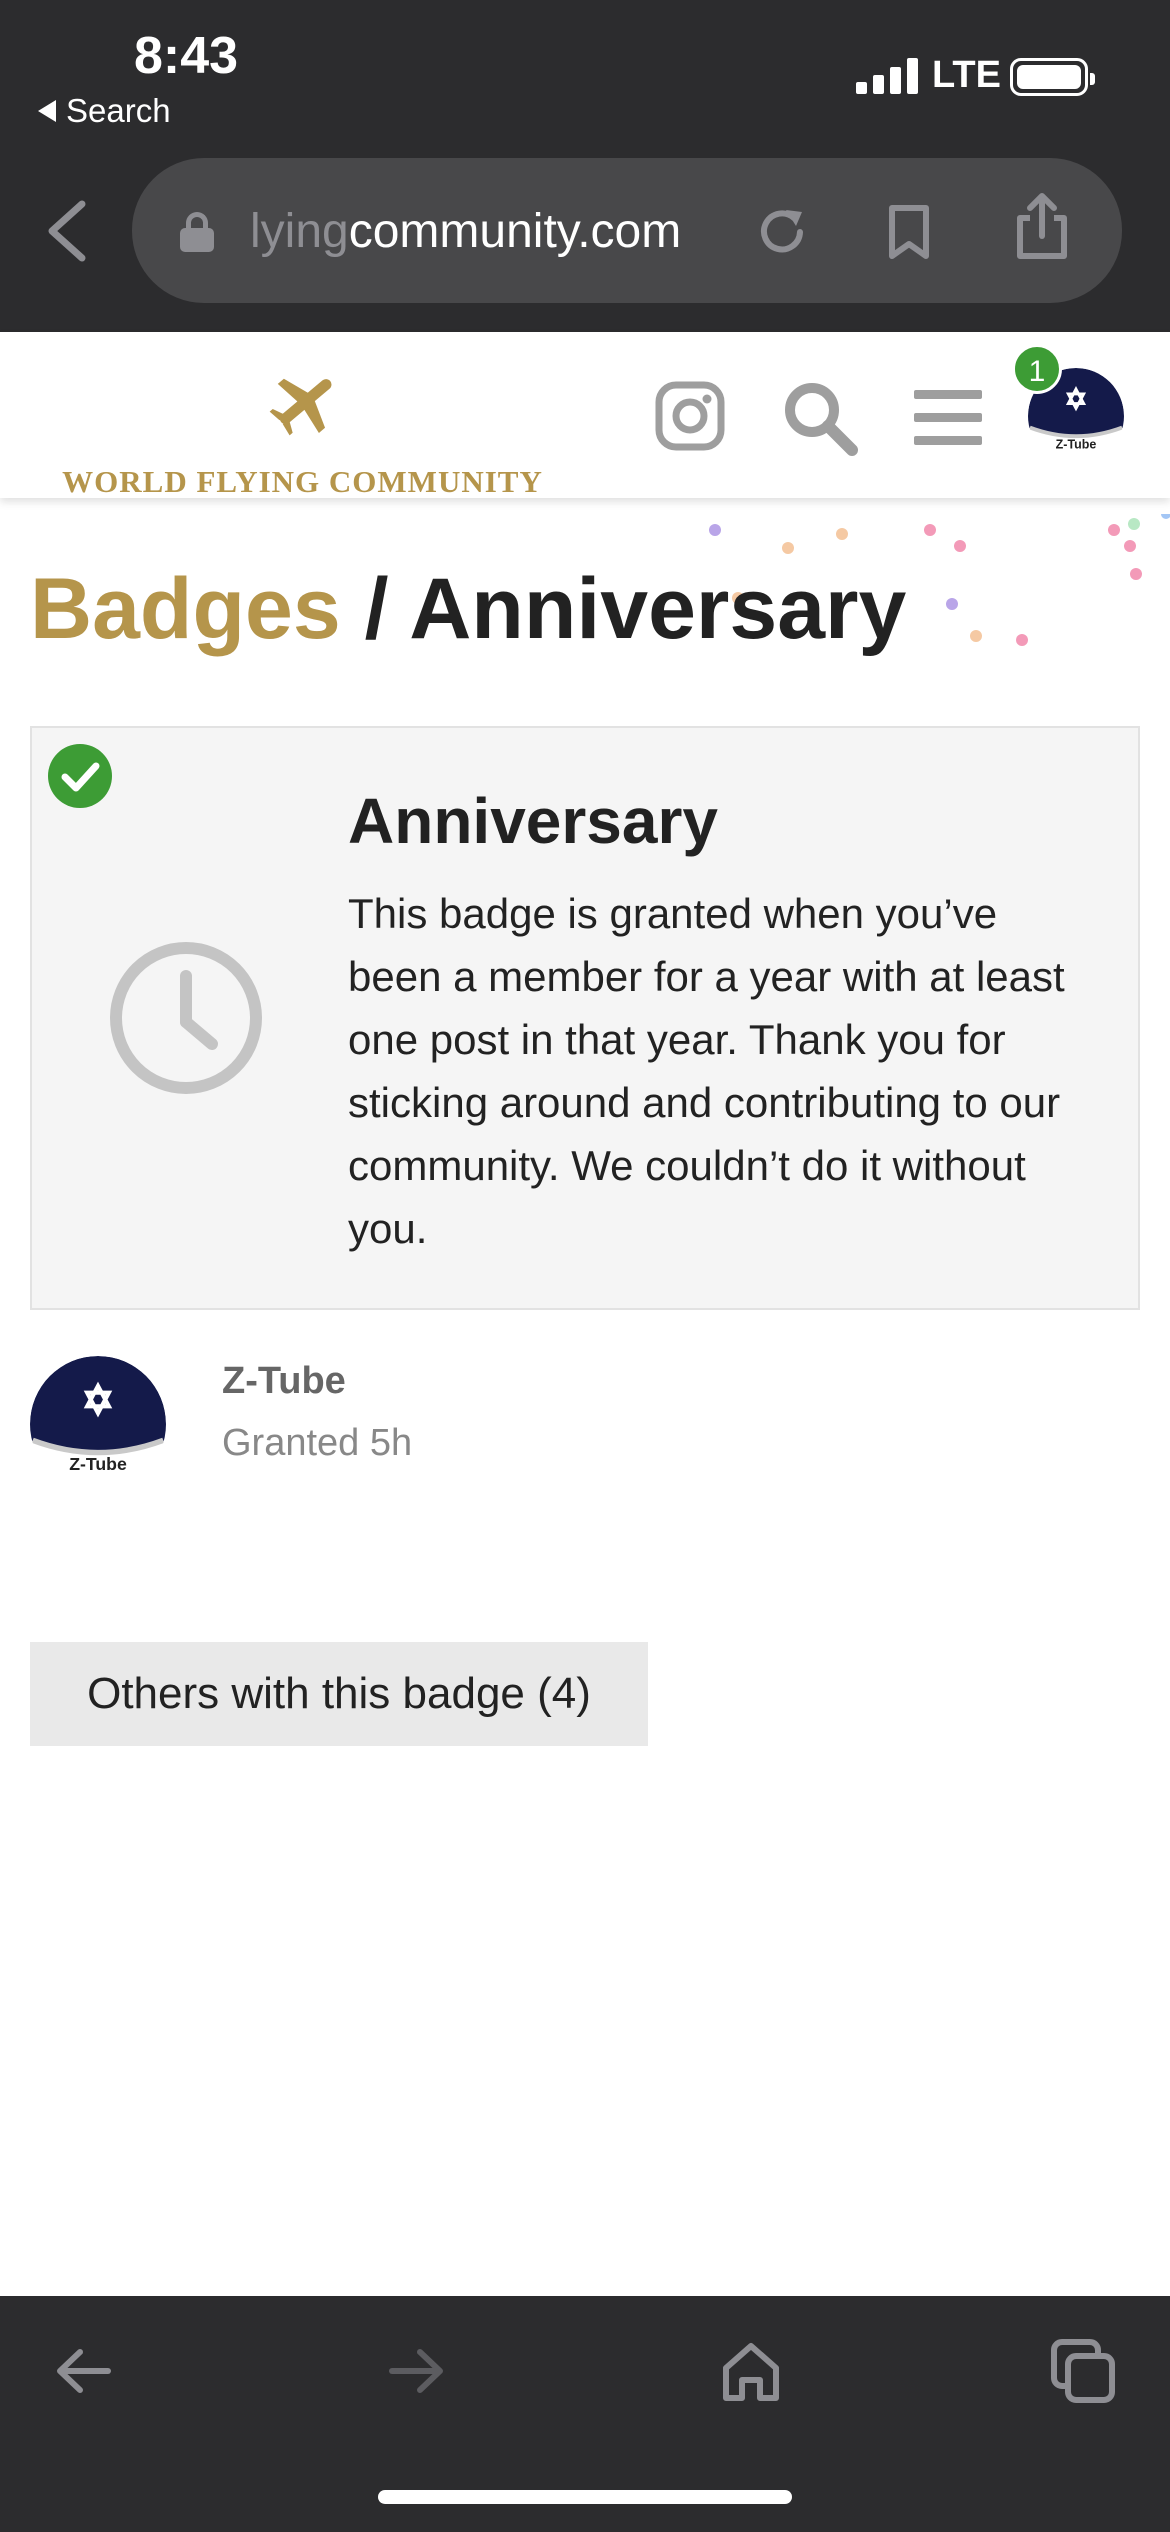  I want to click on page-title: Badges / Anniversary, so click(468, 609).